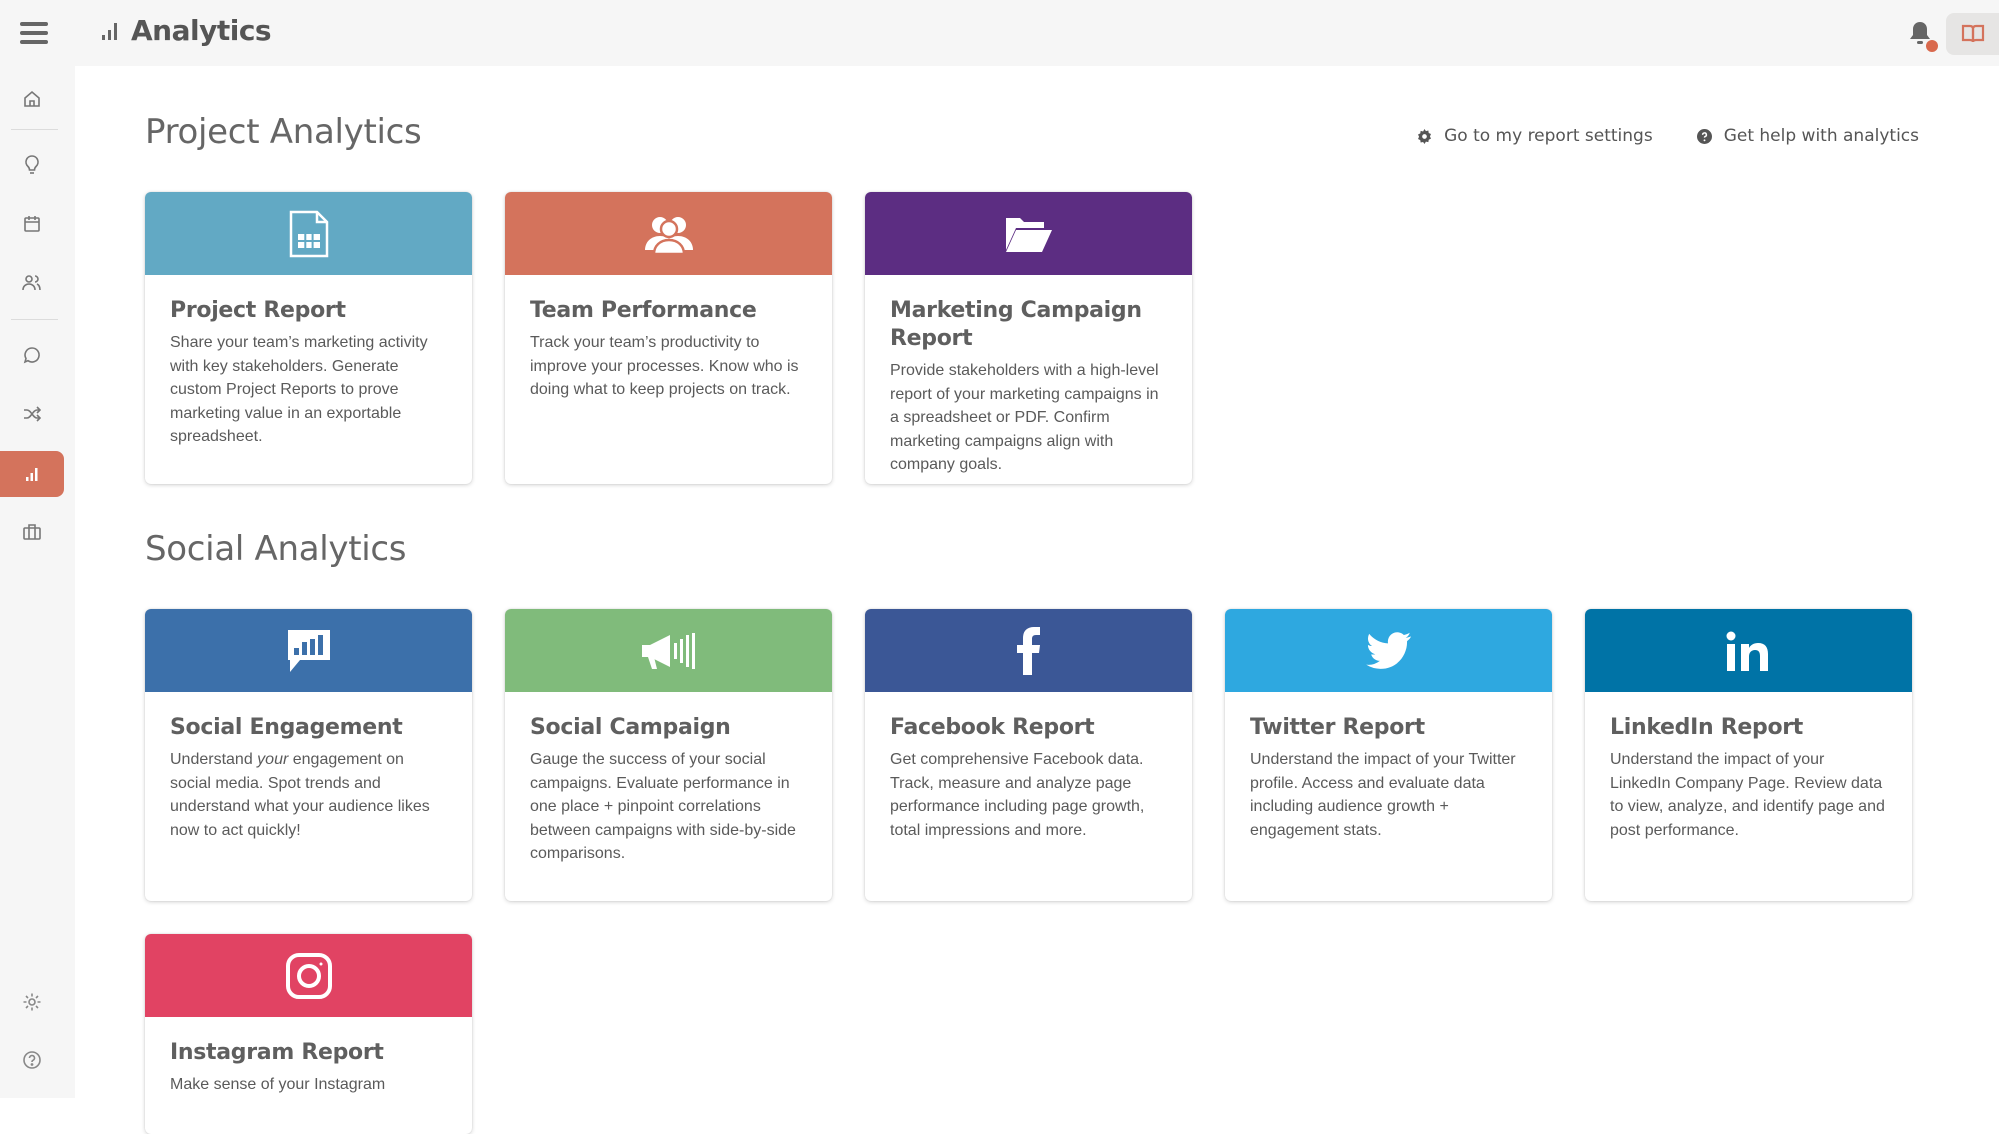 This screenshot has width=1999, height=1134. I want to click on card-title: Marketing Campaign Report, so click(1016, 324).